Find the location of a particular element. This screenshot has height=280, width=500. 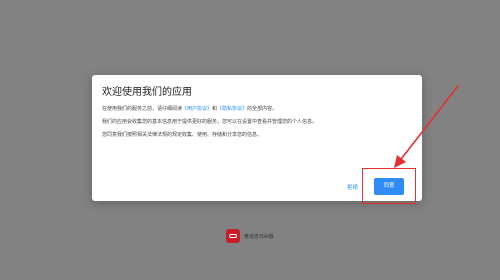

app-logo-icon is located at coordinates (233, 236).